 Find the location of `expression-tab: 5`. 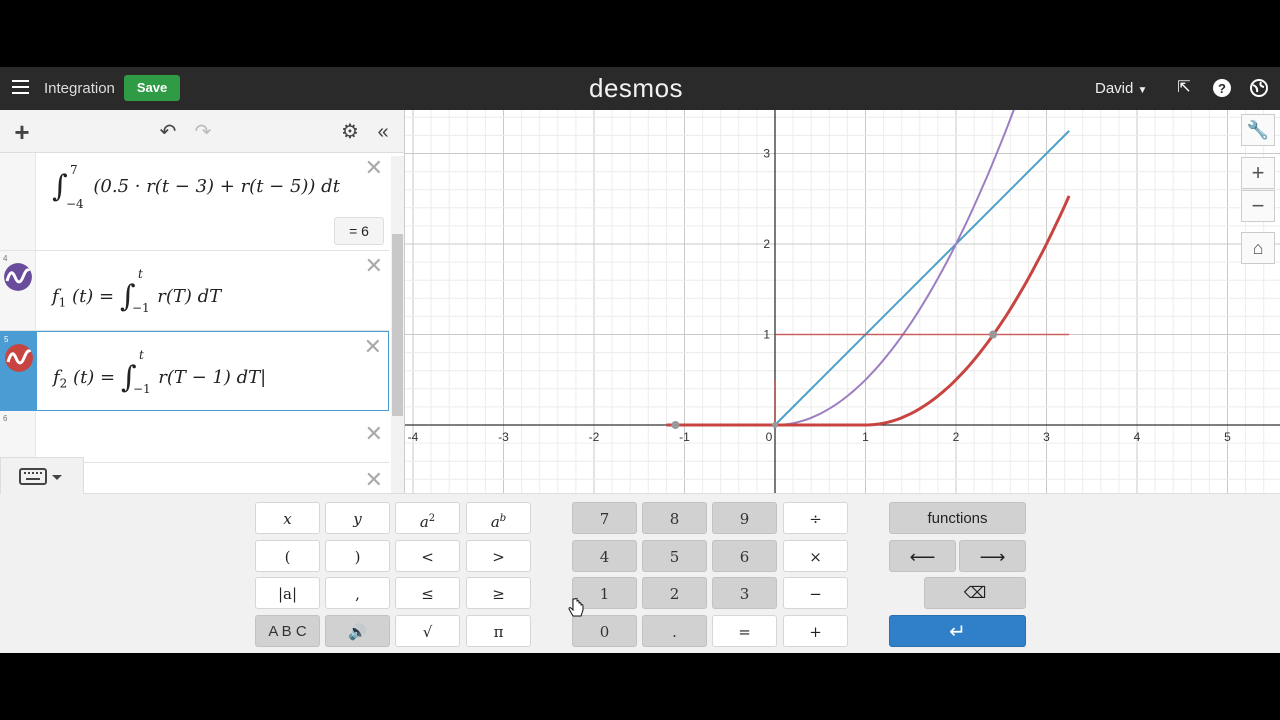

expression-tab: 5 is located at coordinates (19, 371).